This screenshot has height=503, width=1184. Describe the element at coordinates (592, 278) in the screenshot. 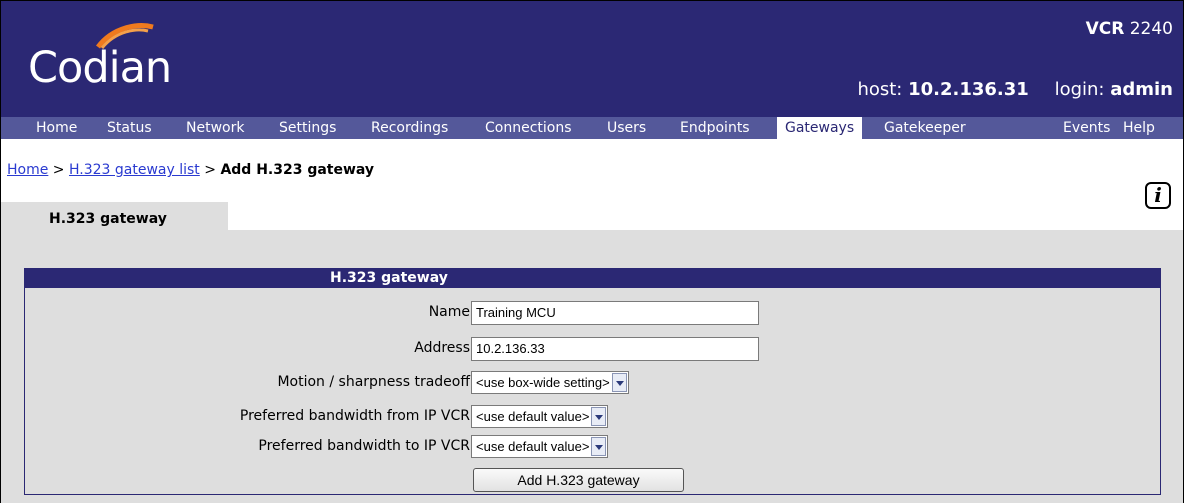

I see `panel-header: H.323 gateway` at that location.